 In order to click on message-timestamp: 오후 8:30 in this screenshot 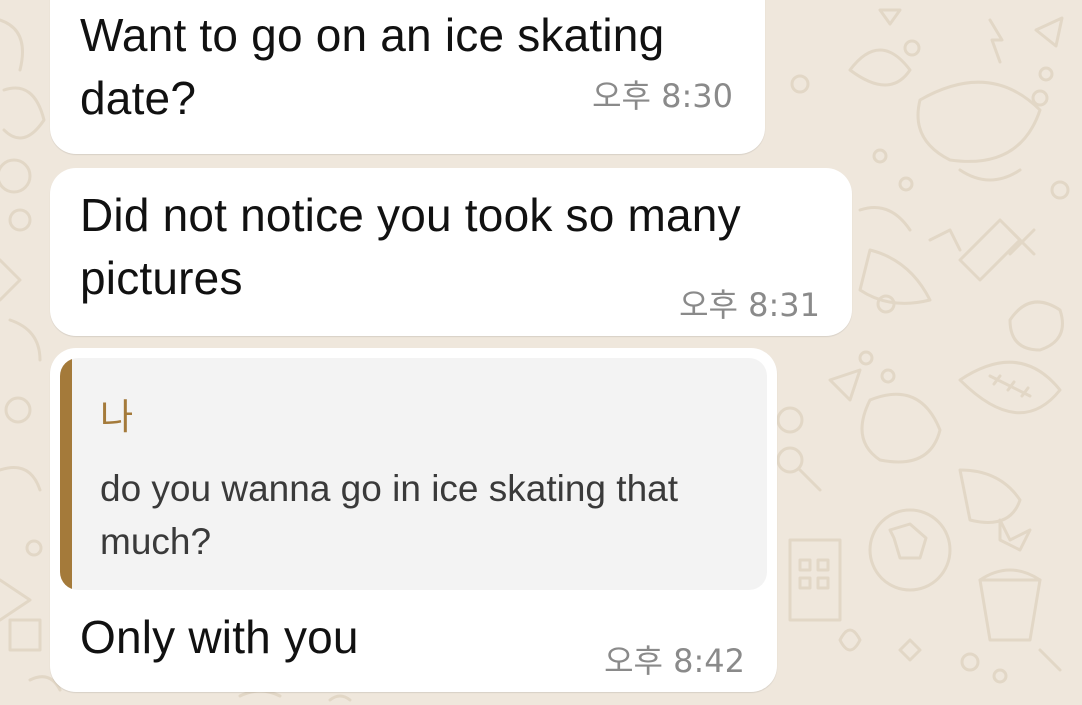, I will do `click(662, 96)`.